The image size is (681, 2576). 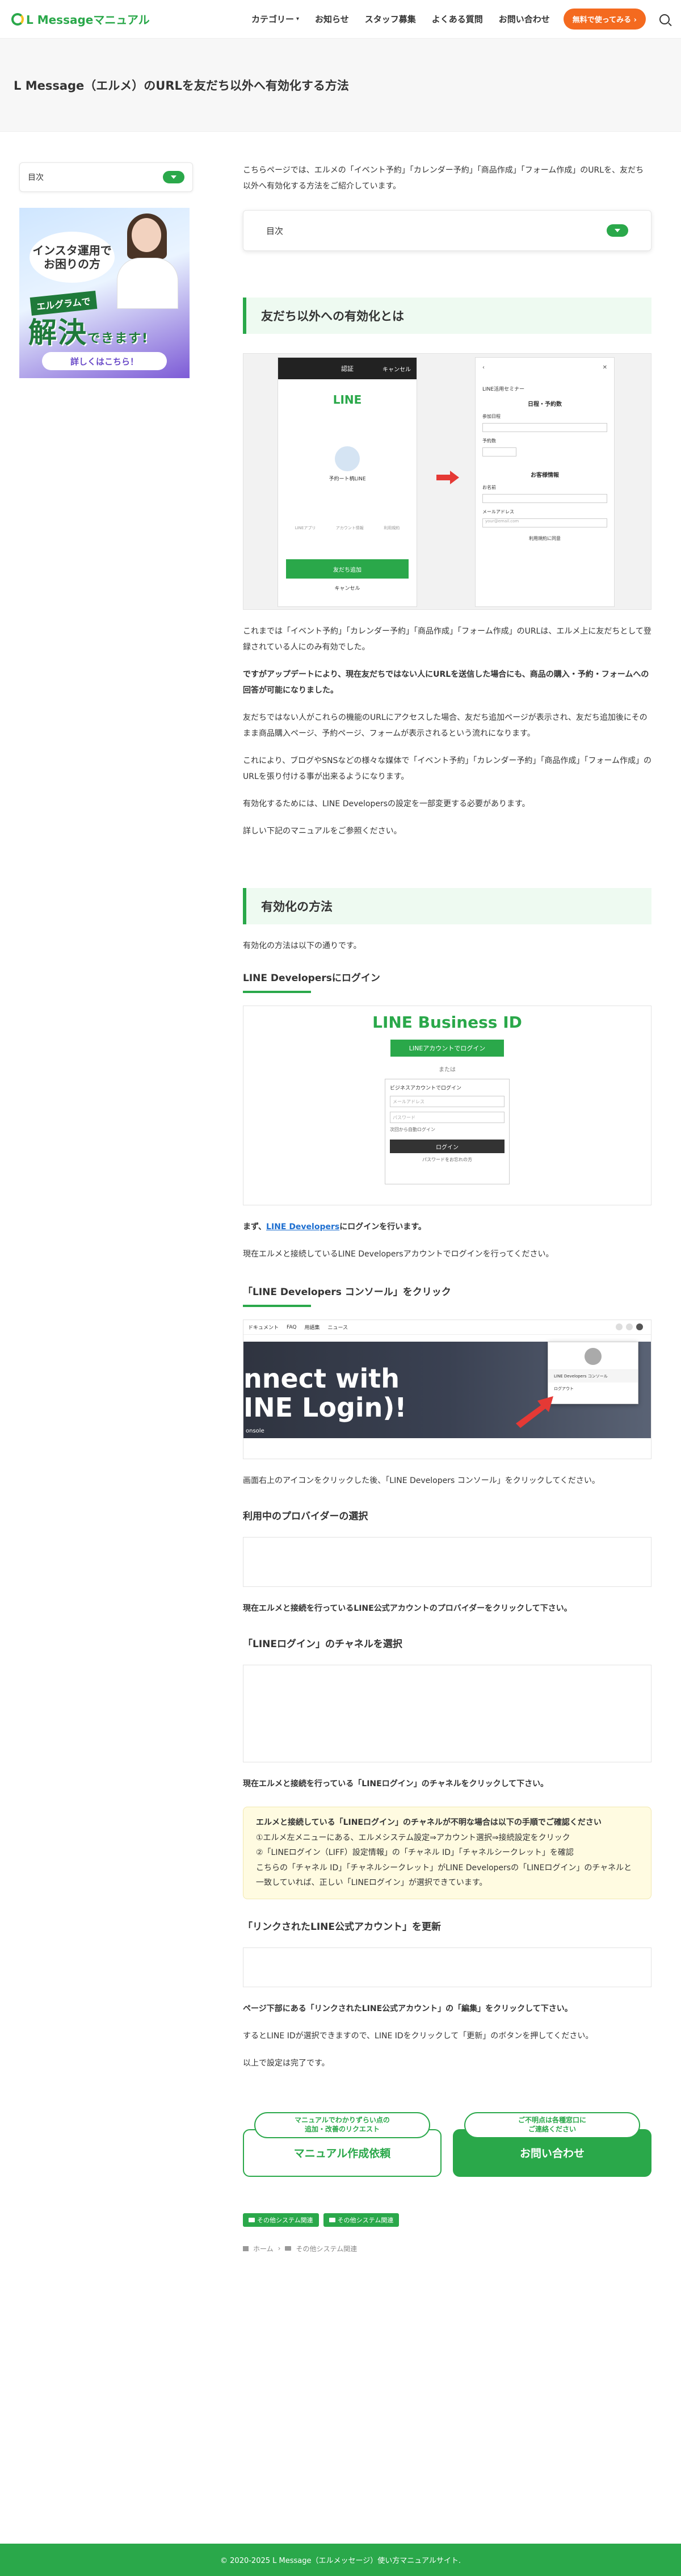 What do you see at coordinates (545, 538) in the screenshot?
I see `agree-checkbox: 利用規約に同意` at bounding box center [545, 538].